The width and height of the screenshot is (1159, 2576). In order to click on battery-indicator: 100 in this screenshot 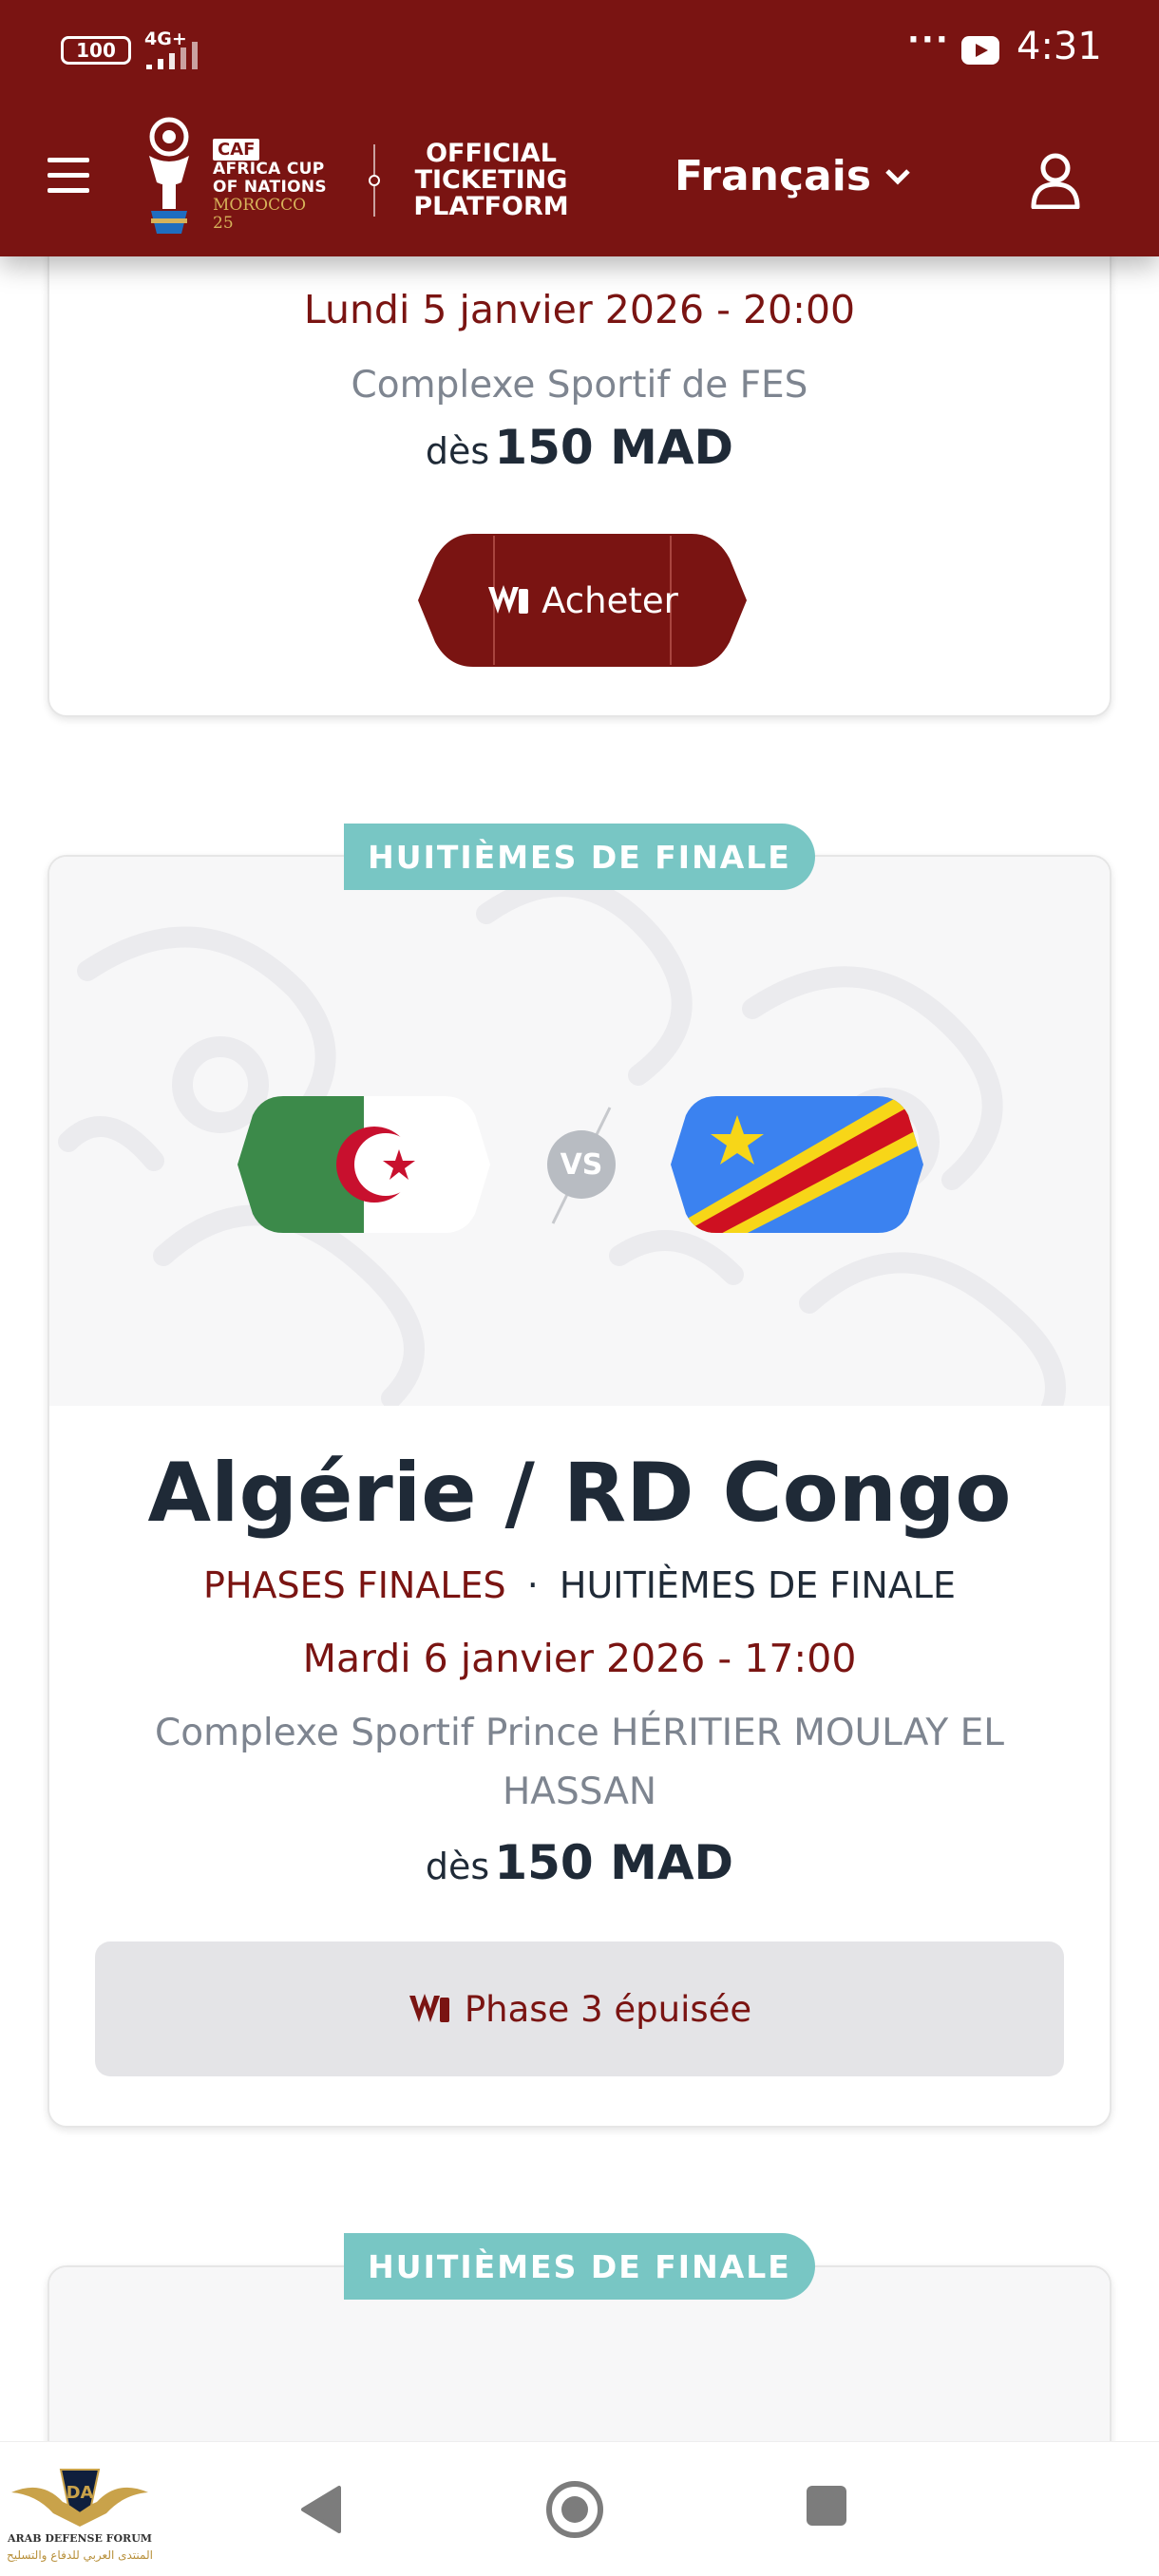, I will do `click(96, 50)`.